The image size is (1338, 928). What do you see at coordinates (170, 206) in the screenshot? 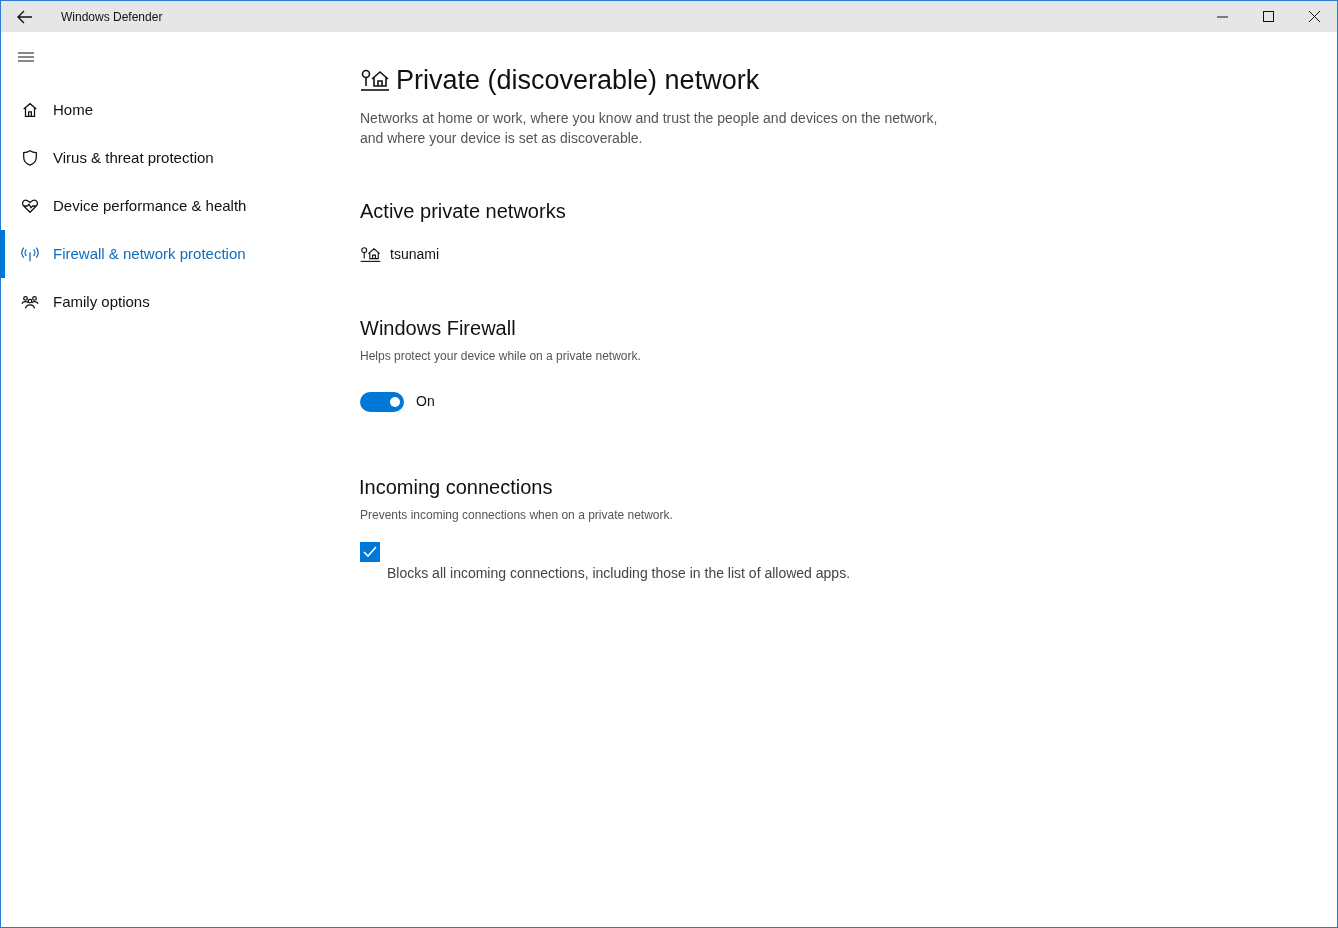
I see `sidebar-item: Device performance & health` at bounding box center [170, 206].